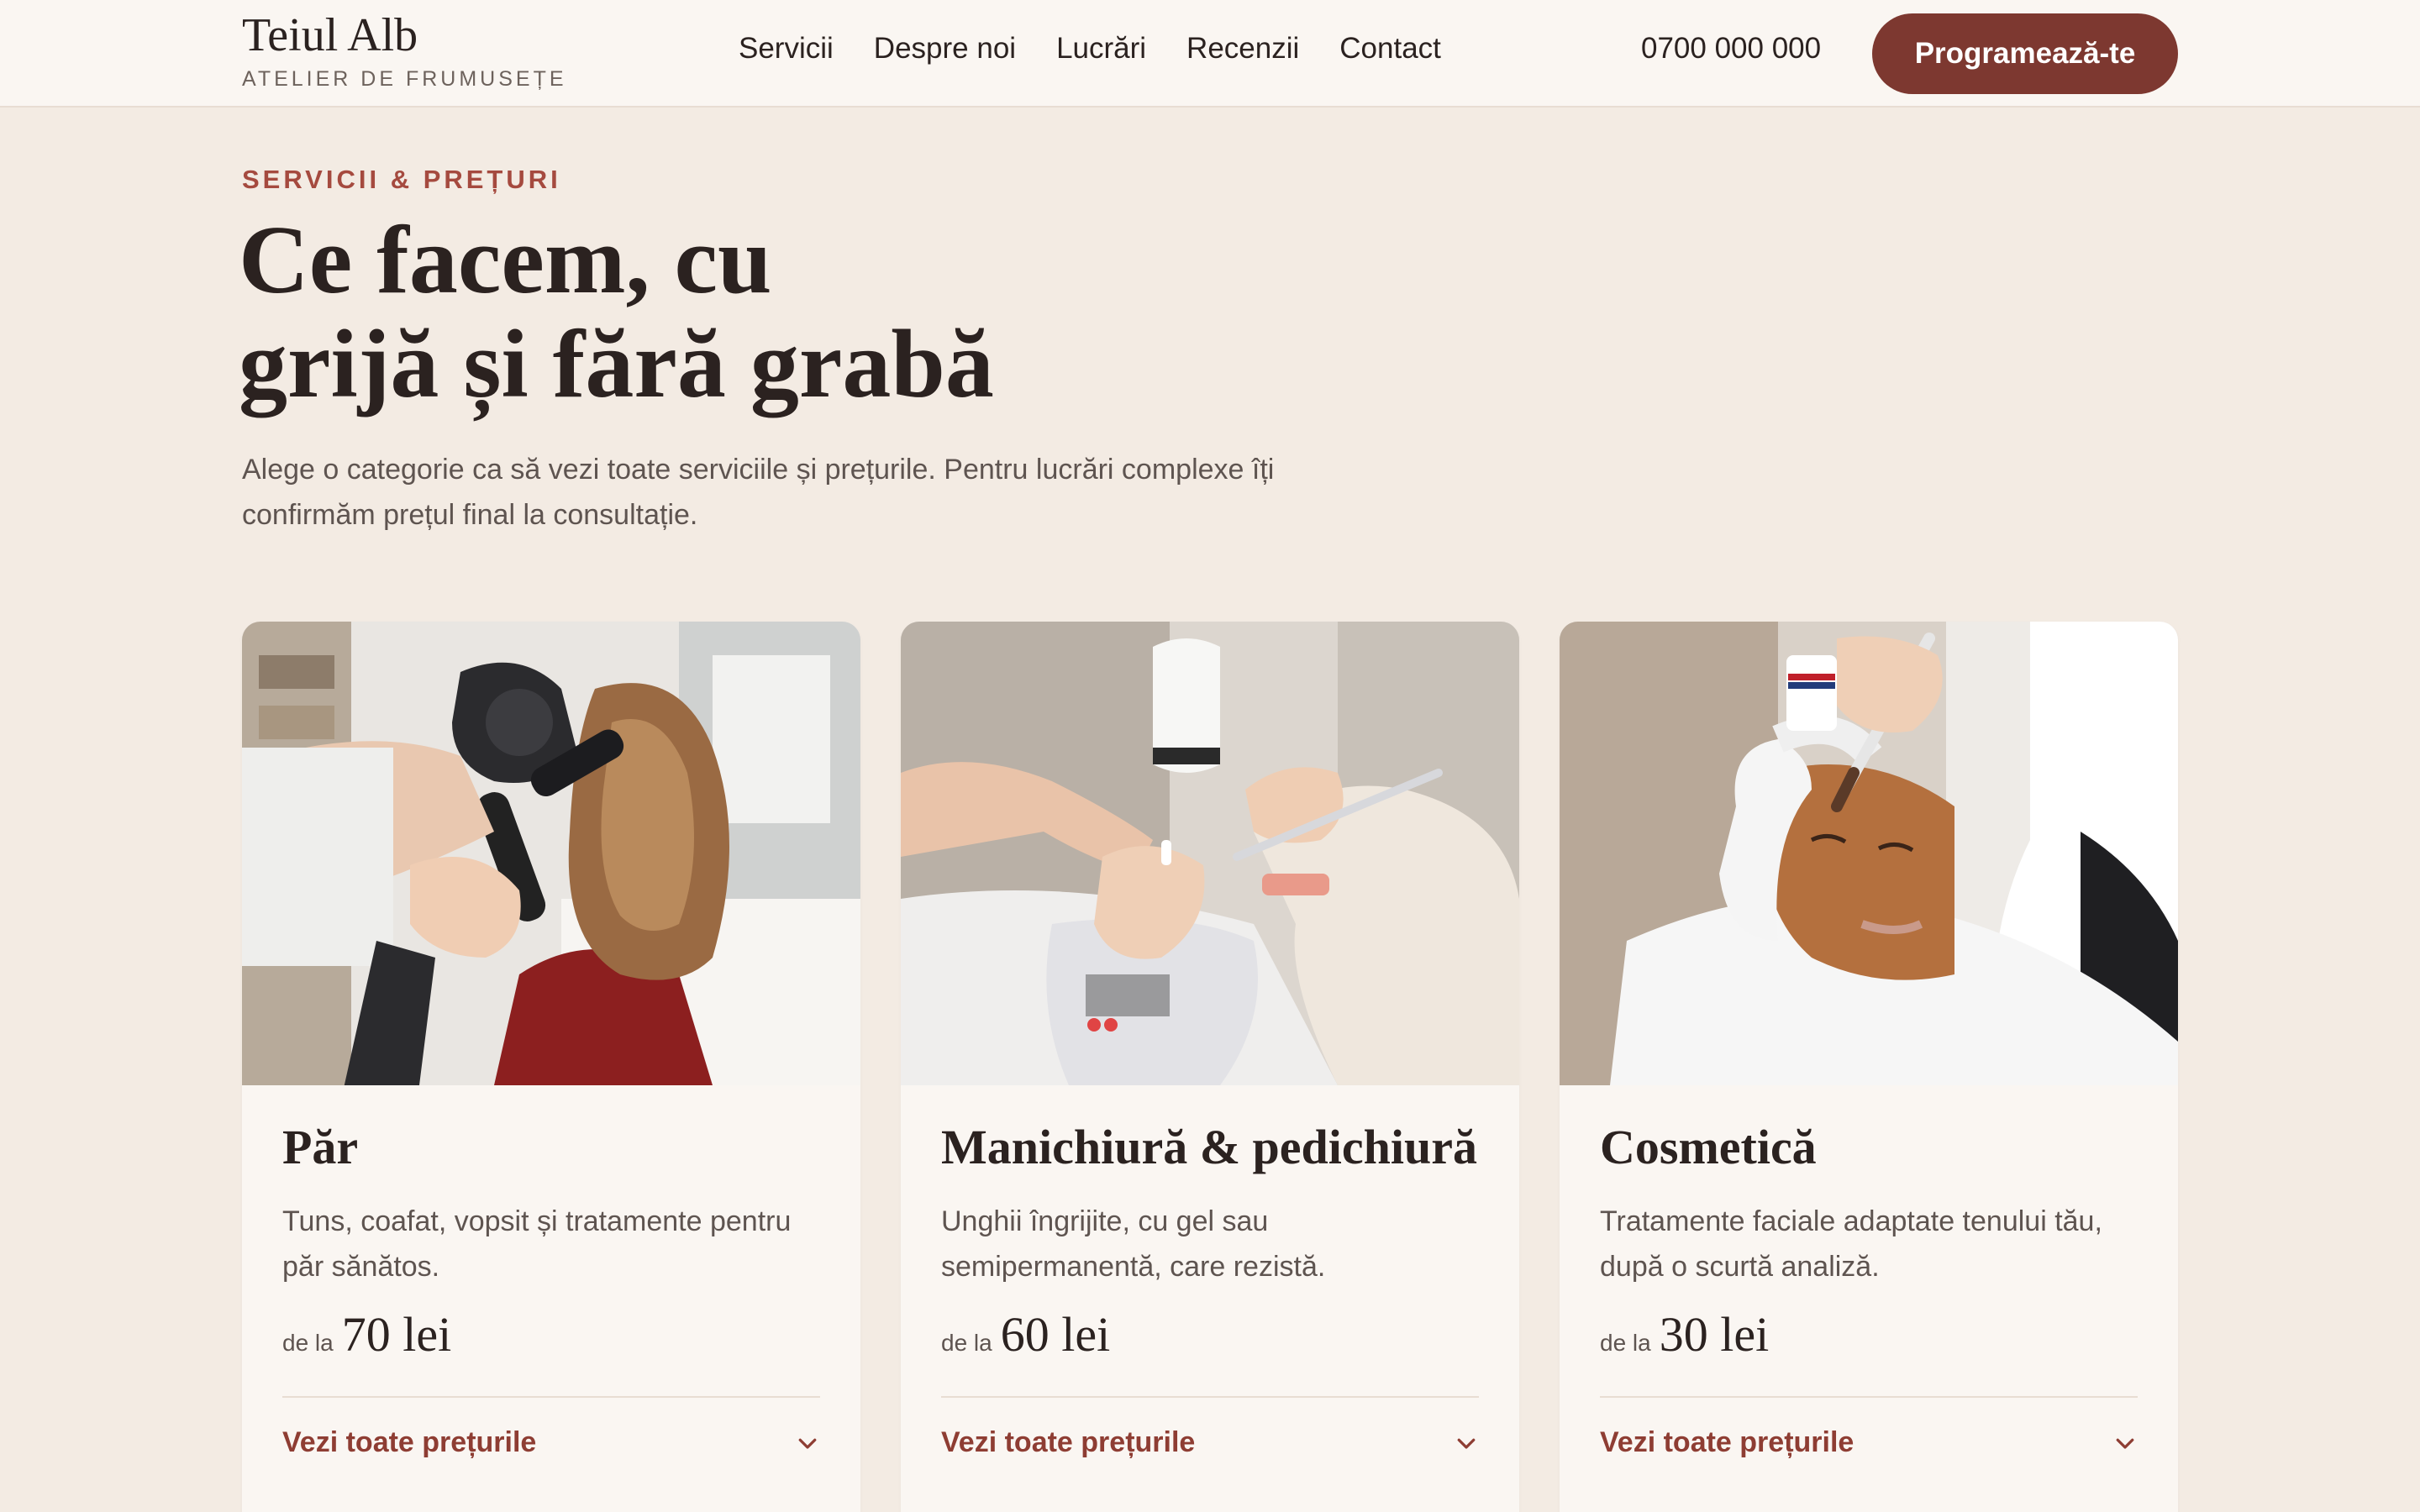  What do you see at coordinates (397, 1334) in the screenshot?
I see `price-value: 70 lei` at bounding box center [397, 1334].